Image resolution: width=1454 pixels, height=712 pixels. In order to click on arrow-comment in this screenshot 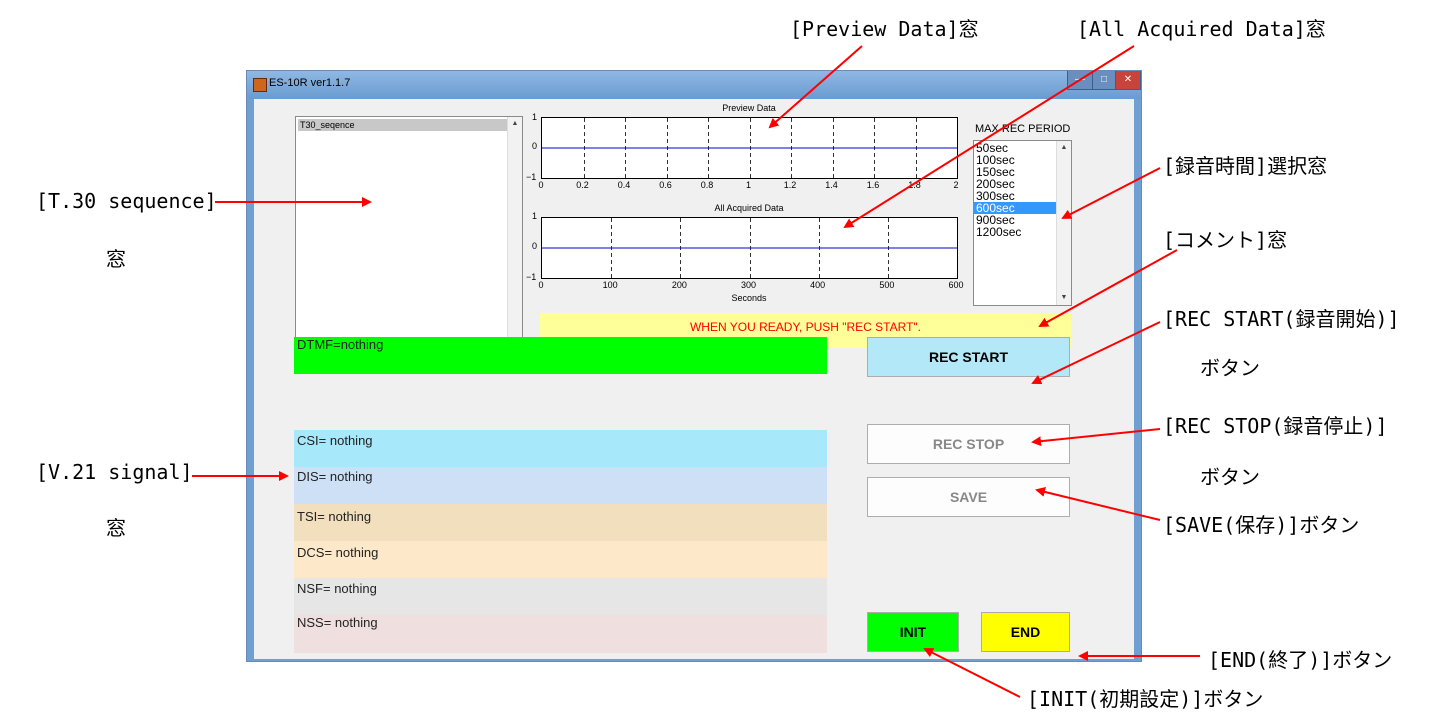, I will do `click(1108, 288)`.